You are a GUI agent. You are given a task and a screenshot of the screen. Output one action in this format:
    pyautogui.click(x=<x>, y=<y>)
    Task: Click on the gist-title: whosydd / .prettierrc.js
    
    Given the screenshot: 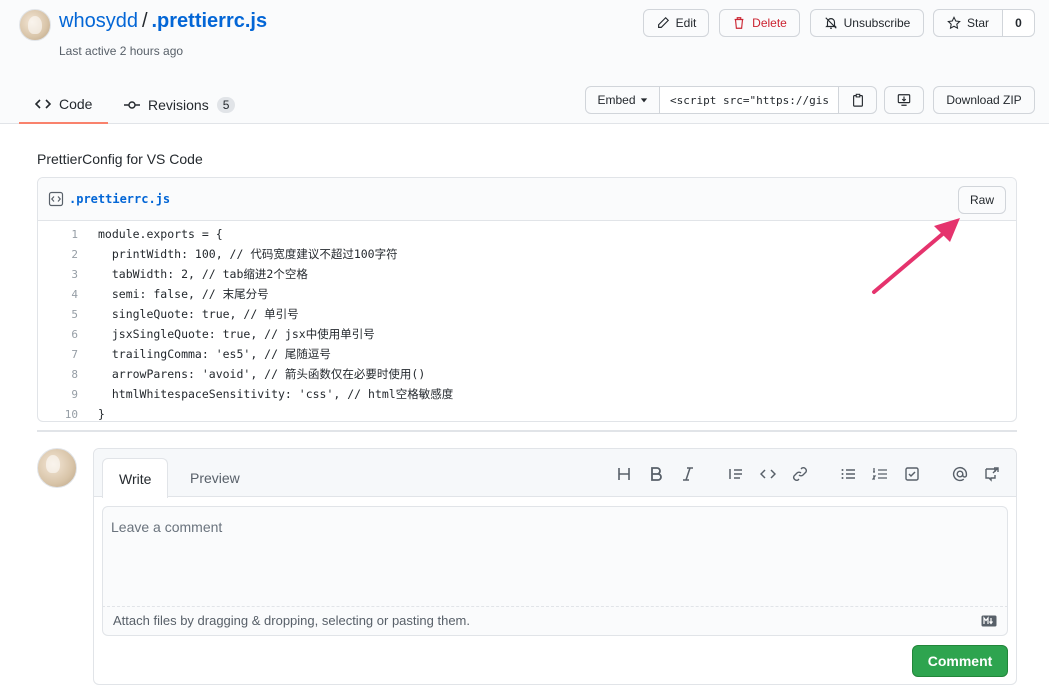 What is the action you would take?
    pyautogui.click(x=163, y=21)
    